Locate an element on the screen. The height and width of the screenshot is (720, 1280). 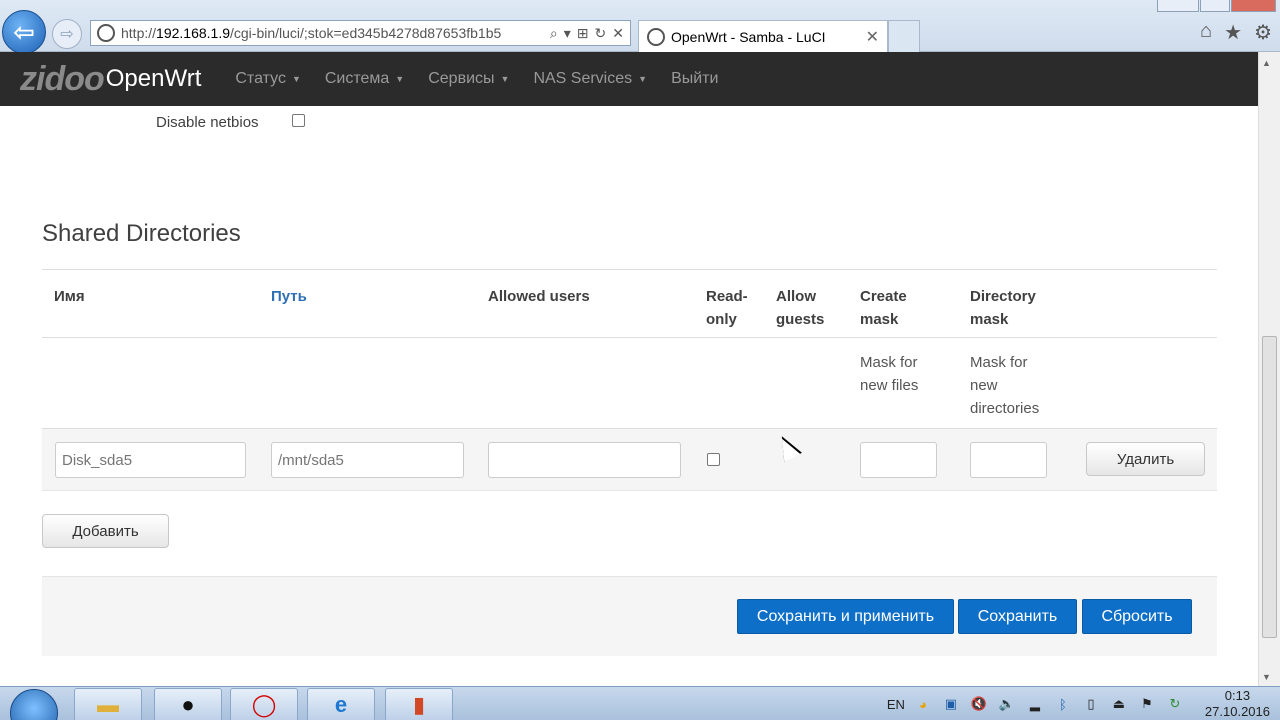
dropdown-icon: ▾ is located at coordinates (567, 33).